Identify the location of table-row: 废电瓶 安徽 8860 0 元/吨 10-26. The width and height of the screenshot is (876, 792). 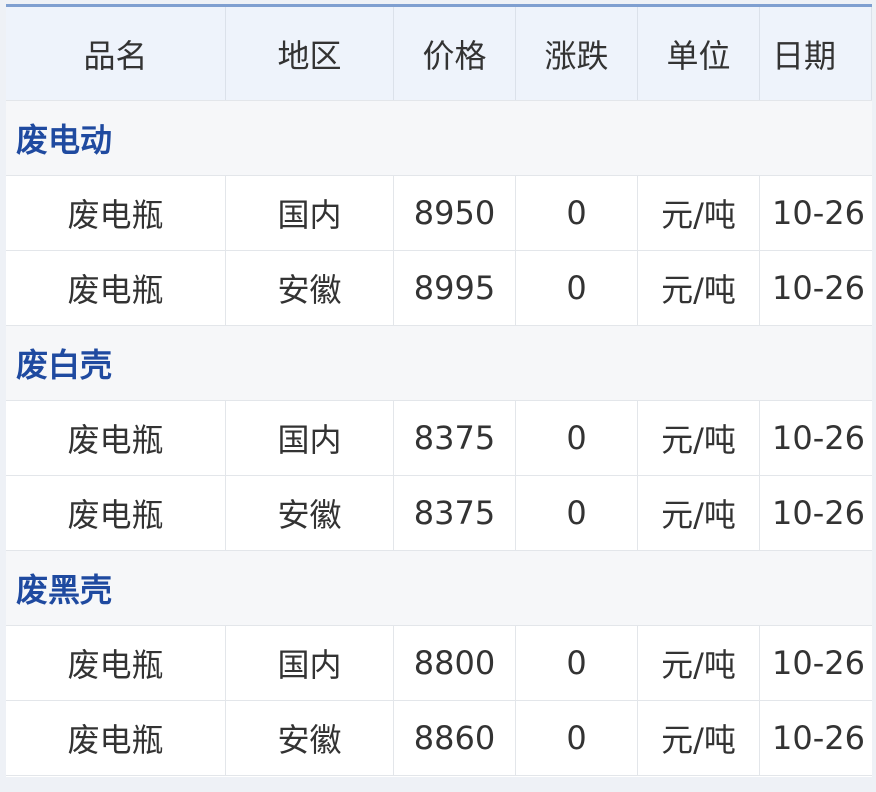
(439, 738).